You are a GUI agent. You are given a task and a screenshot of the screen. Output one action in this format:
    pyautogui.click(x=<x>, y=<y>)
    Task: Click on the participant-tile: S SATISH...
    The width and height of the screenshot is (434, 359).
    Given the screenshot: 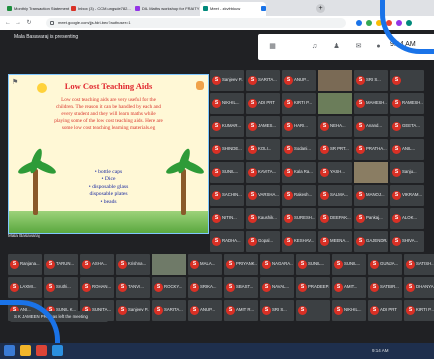 What is the action you would take?
    pyautogui.click(x=419, y=264)
    